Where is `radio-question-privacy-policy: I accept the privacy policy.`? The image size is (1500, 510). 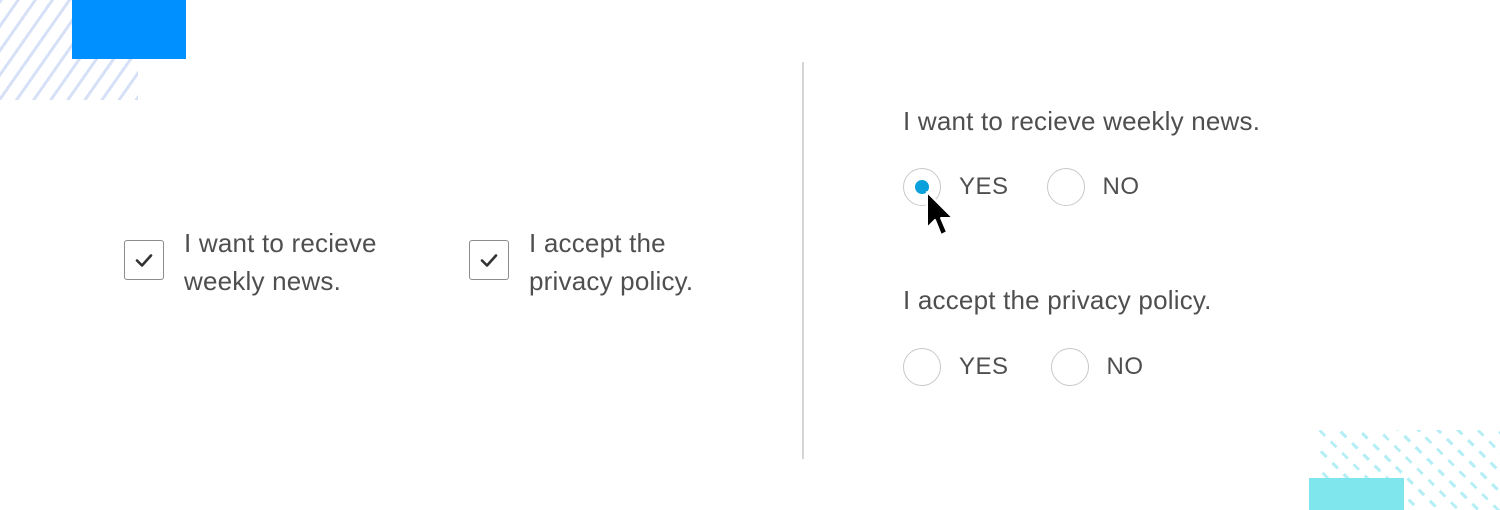
radio-question-privacy-policy: I accept the privacy policy. is located at coordinates (1057, 300).